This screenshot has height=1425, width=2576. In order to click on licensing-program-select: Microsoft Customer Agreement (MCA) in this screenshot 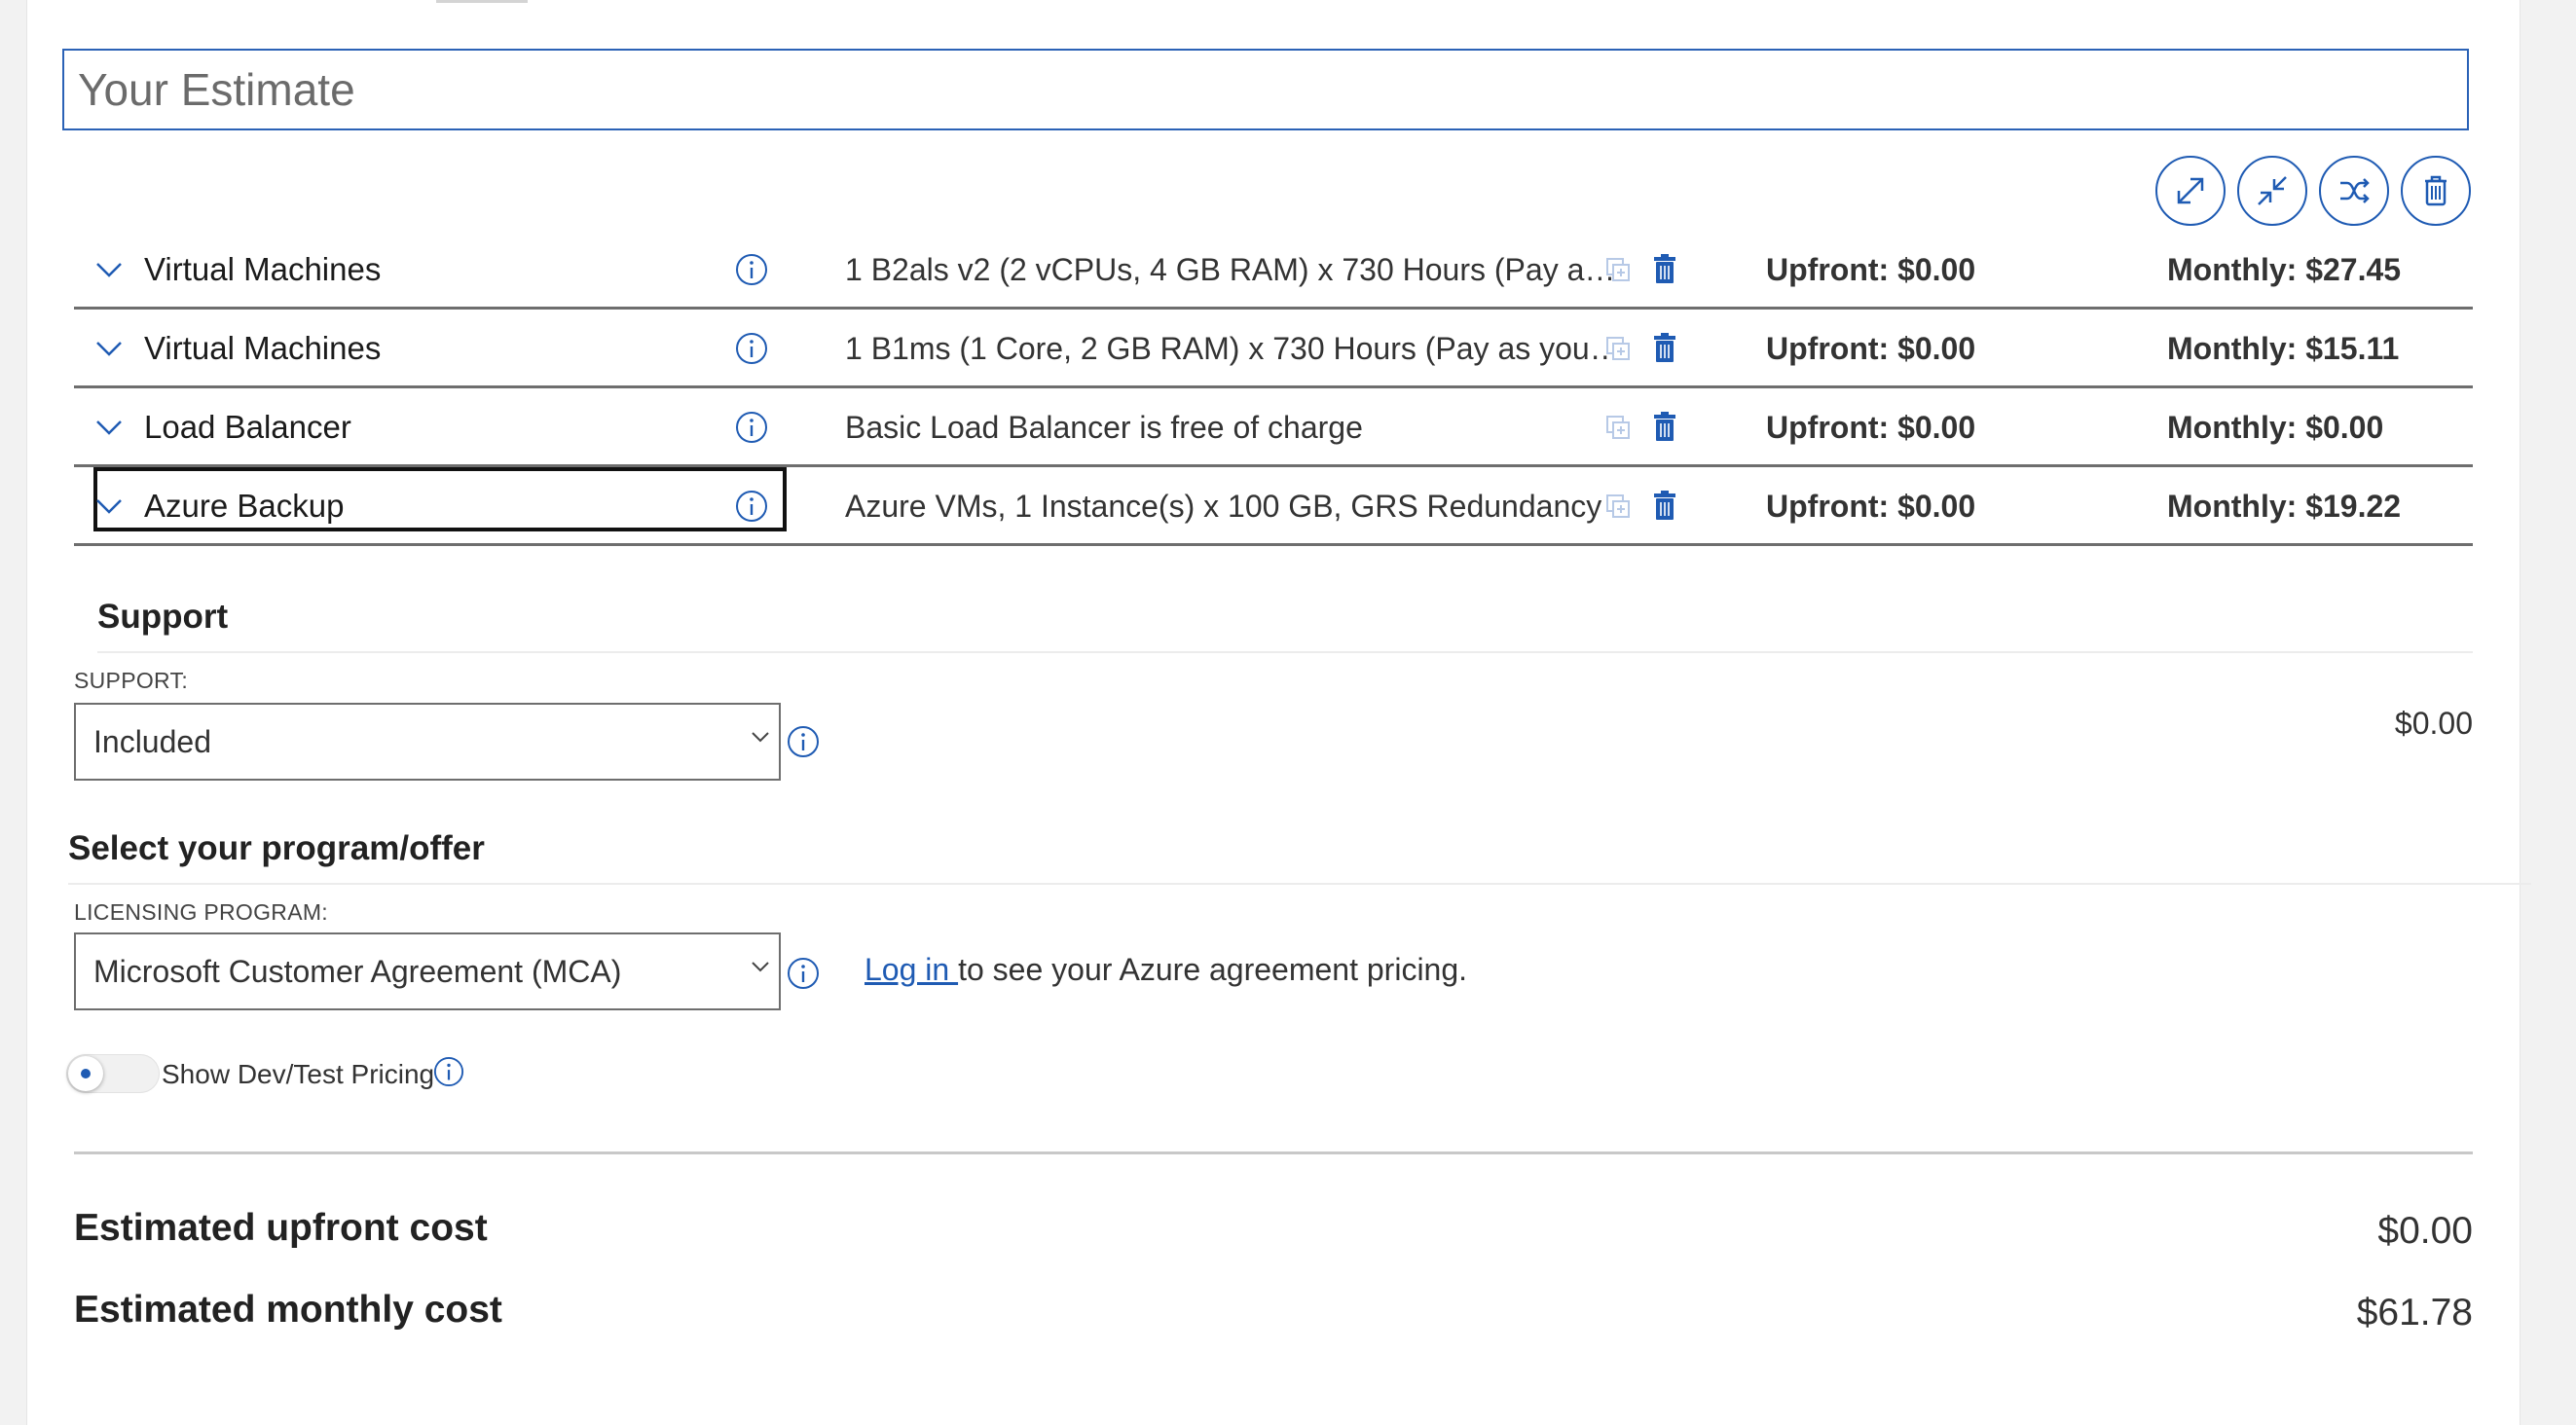, I will do `click(427, 971)`.